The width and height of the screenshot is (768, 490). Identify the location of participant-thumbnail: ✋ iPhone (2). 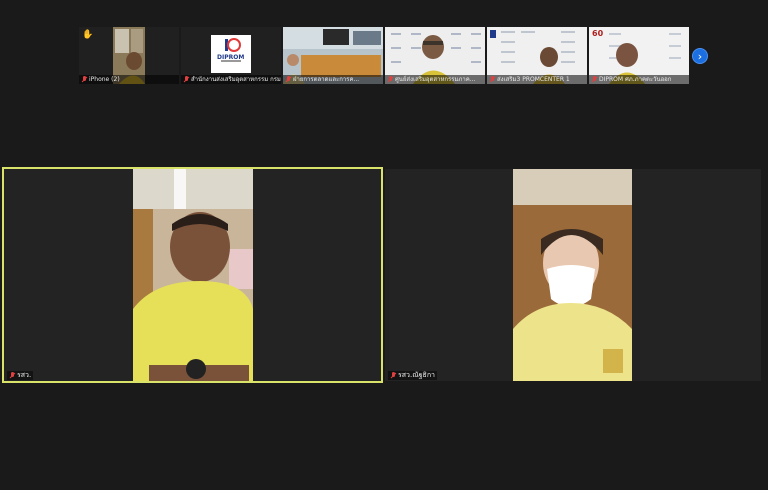
(129, 55).